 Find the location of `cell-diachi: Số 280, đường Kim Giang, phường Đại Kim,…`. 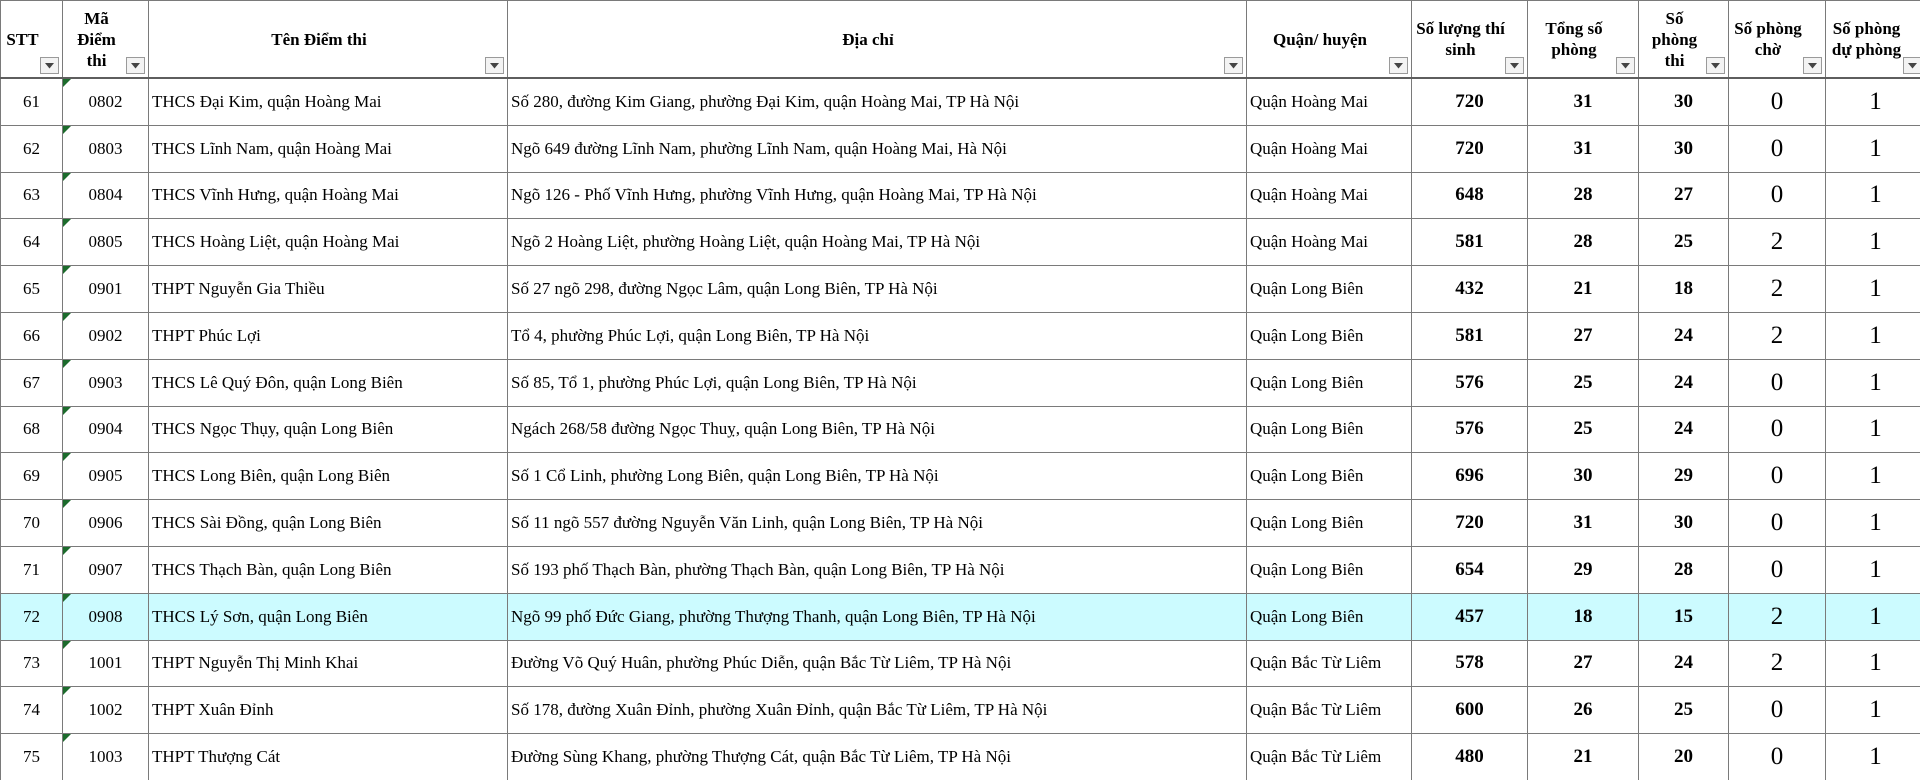

cell-diachi: Số 280, đường Kim Giang, phường Đại Kim,… is located at coordinates (877, 101).